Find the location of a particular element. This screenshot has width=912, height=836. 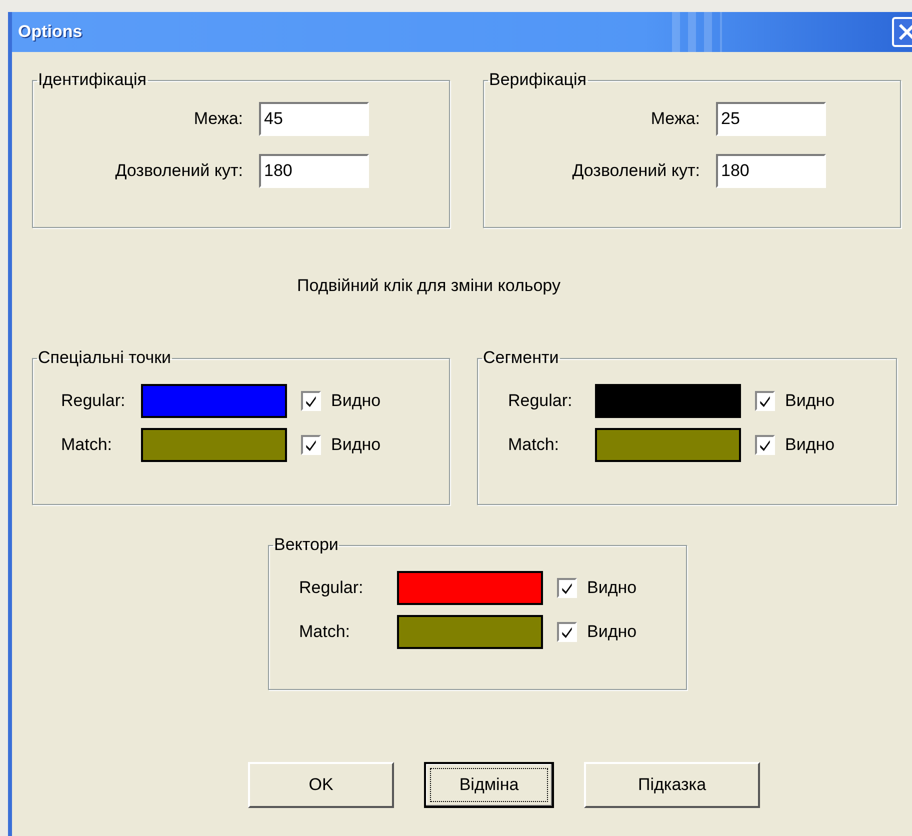

window-title: Options is located at coordinates (50, 32).